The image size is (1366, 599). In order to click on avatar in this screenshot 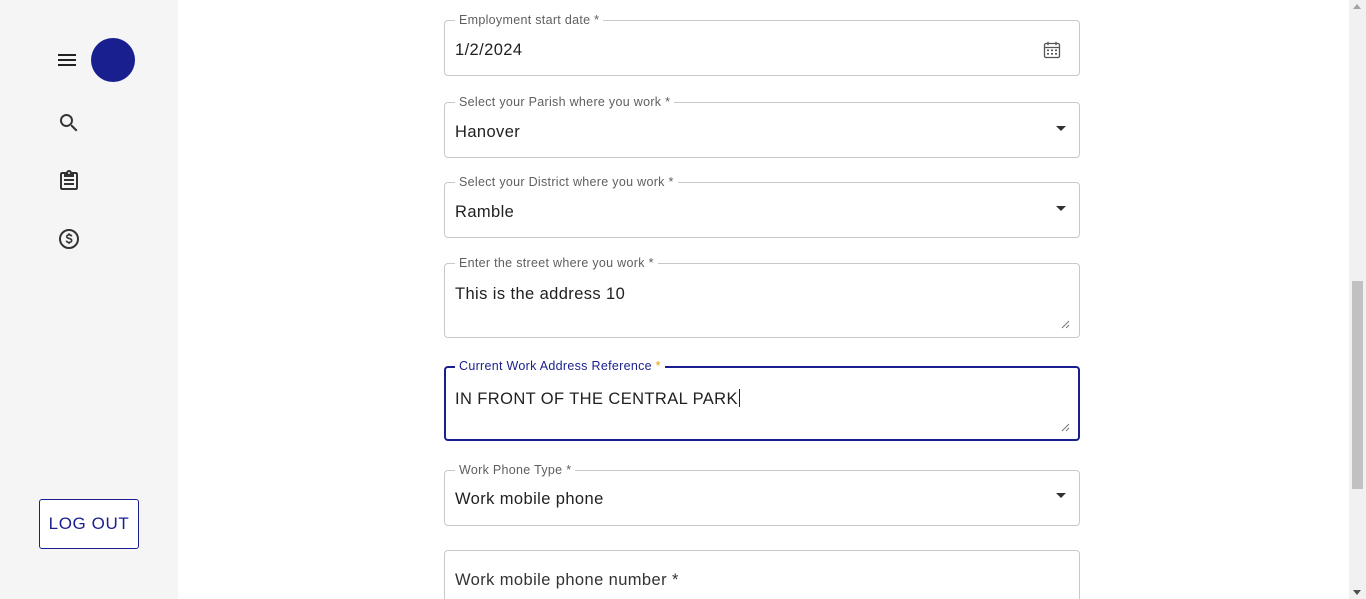, I will do `click(113, 60)`.